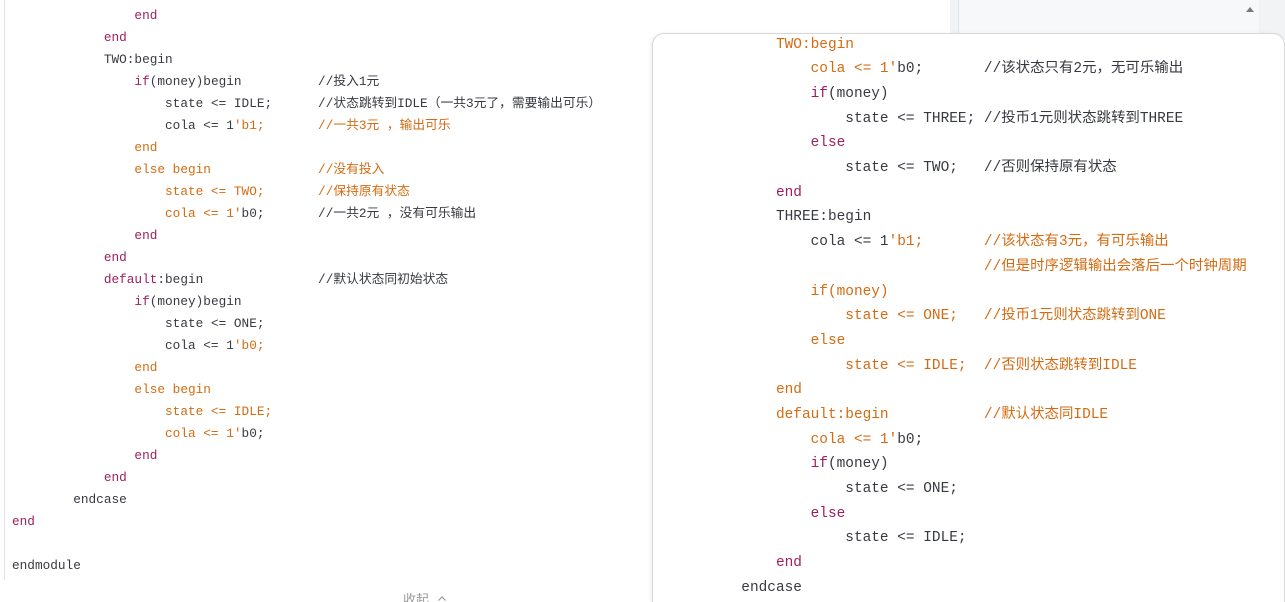 The image size is (1285, 602). I want to click on code-string-token: end, so click(85, 367).